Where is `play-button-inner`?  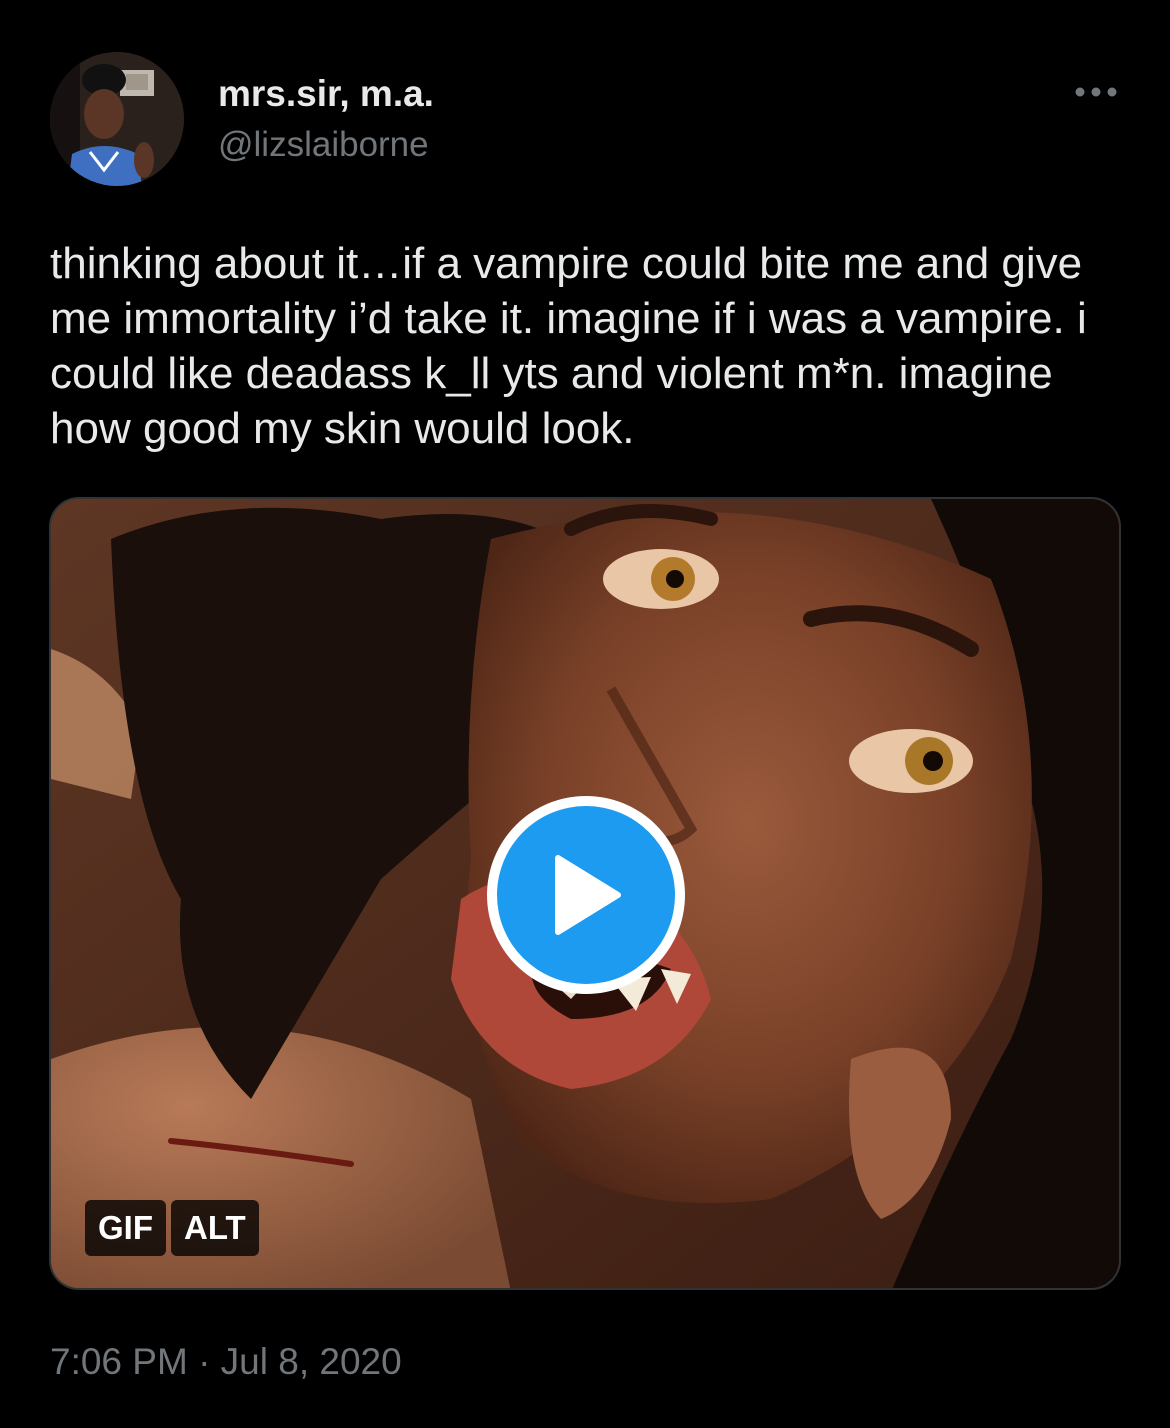
play-button-inner is located at coordinates (586, 895).